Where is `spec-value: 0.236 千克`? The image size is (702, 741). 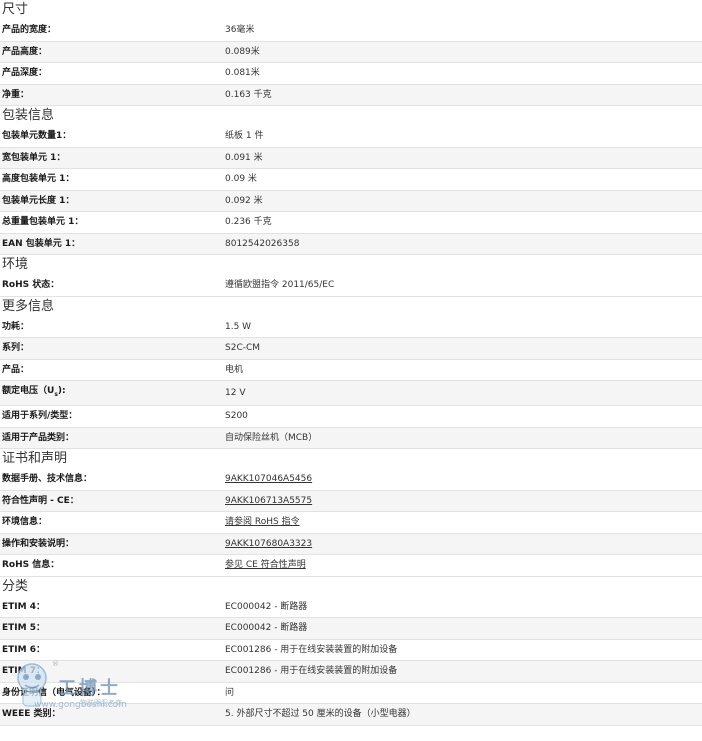 spec-value: 0.236 千克 is located at coordinates (461, 222).